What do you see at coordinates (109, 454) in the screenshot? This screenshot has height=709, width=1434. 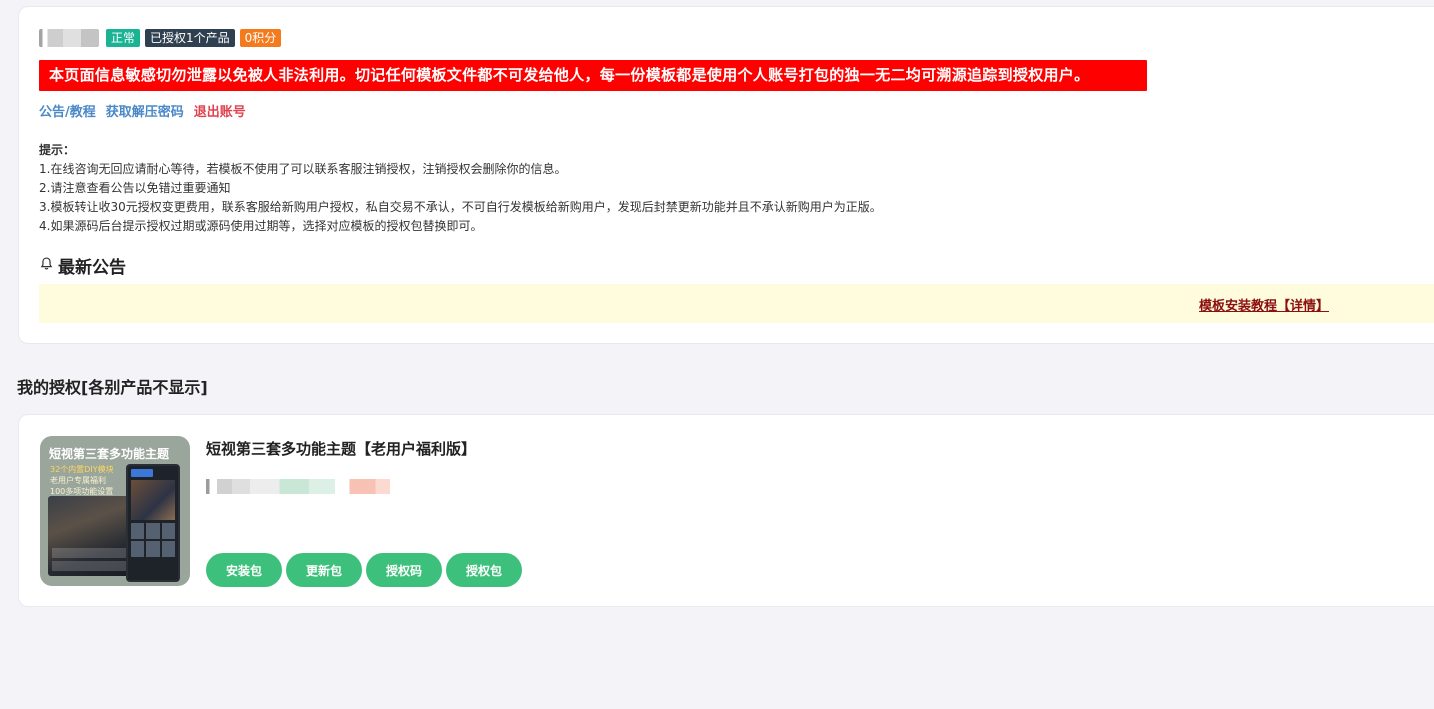 I see `thumbnail-title: 短视第三套多功能主题` at bounding box center [109, 454].